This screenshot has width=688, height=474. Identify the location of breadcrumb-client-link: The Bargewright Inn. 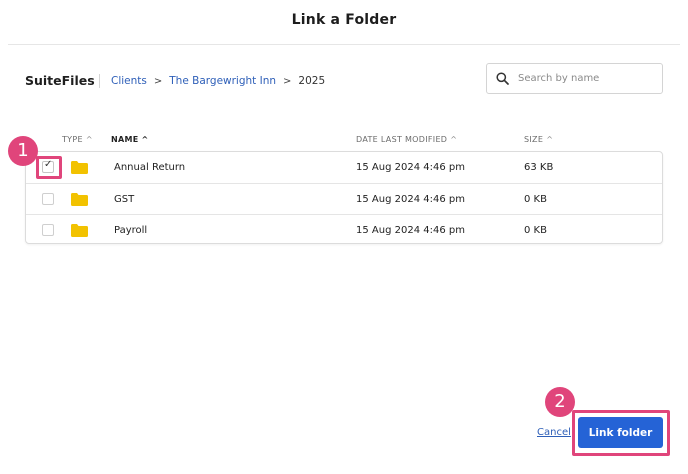
(222, 81).